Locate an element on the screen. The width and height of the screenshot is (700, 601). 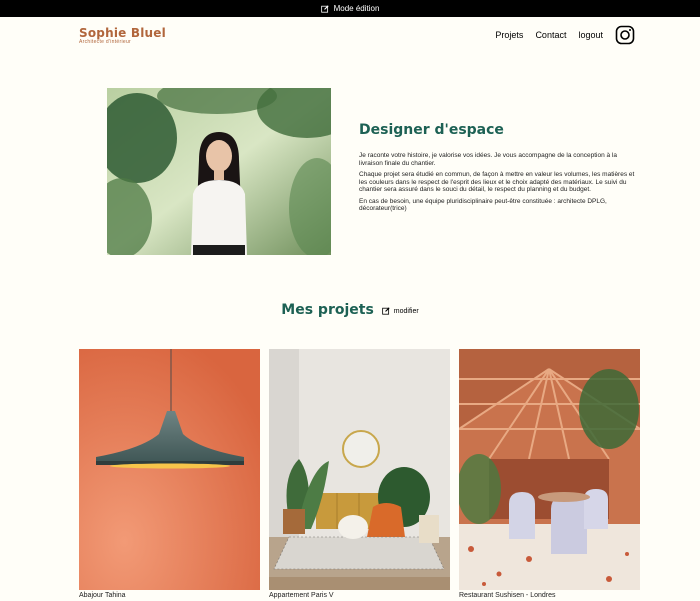
nav-item-logout: logout is located at coordinates (590, 35).